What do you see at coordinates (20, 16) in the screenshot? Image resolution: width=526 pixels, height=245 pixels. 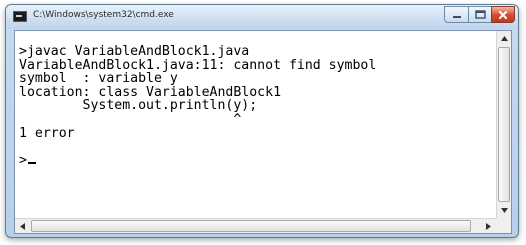 I see `console-icon` at bounding box center [20, 16].